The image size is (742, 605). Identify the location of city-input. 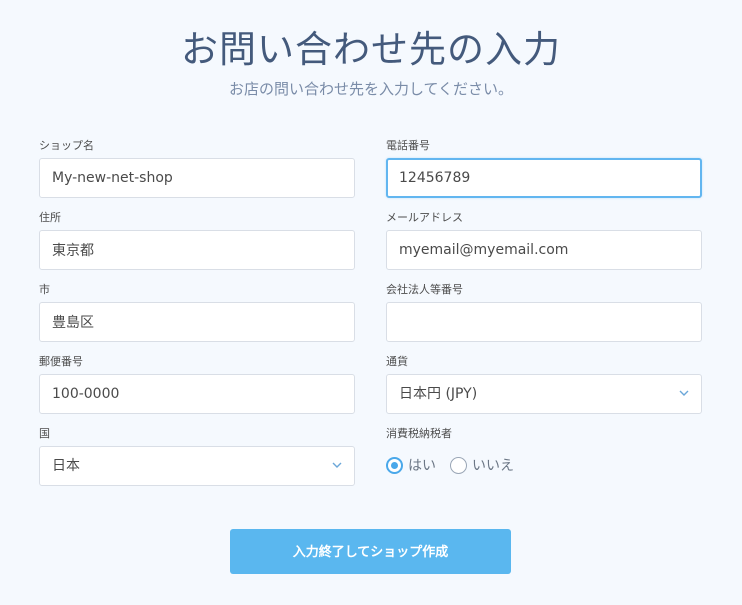
(197, 322).